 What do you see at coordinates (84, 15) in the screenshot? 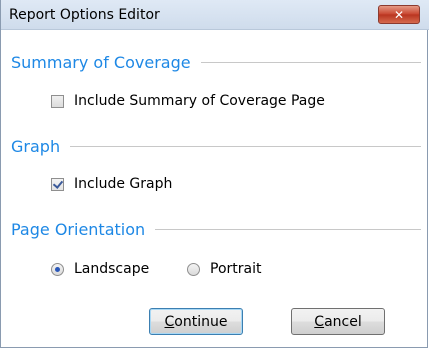
I see `window-title: Report Options Editor` at bounding box center [84, 15].